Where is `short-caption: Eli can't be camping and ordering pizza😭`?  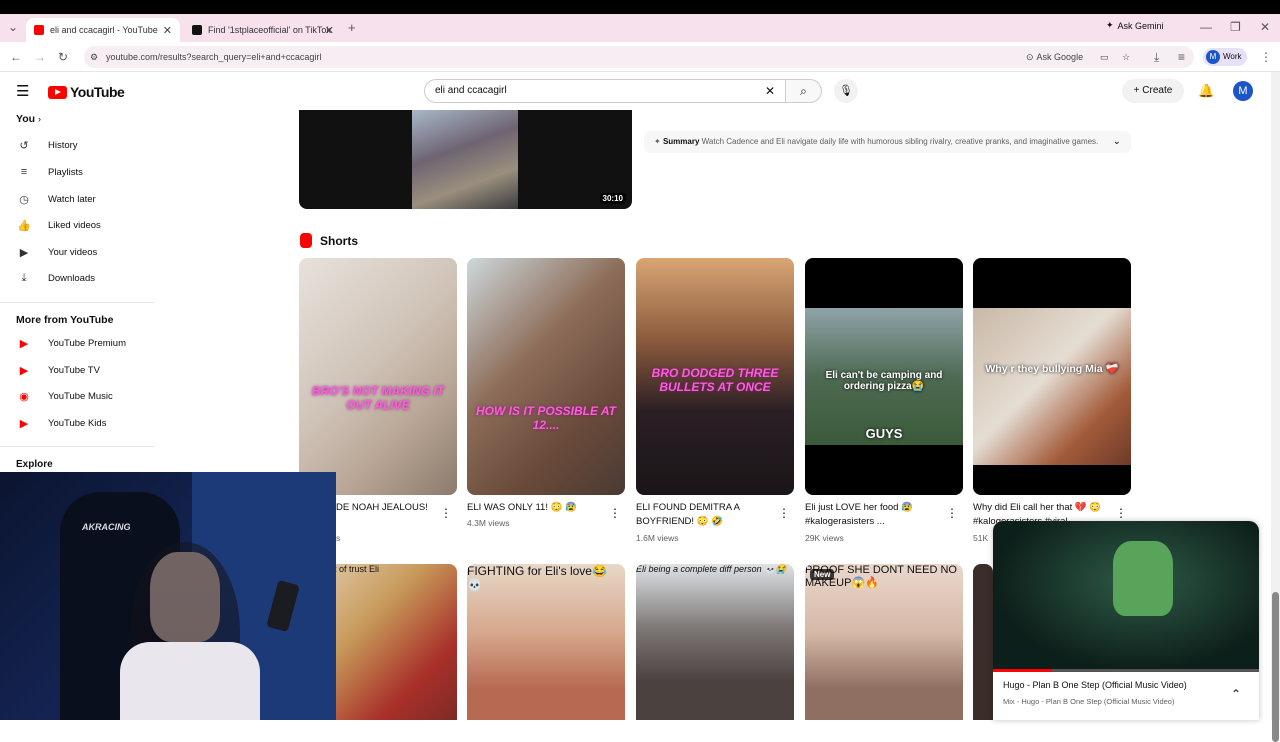
short-caption: Eli can't be camping and ordering pizza😭 is located at coordinates (884, 381).